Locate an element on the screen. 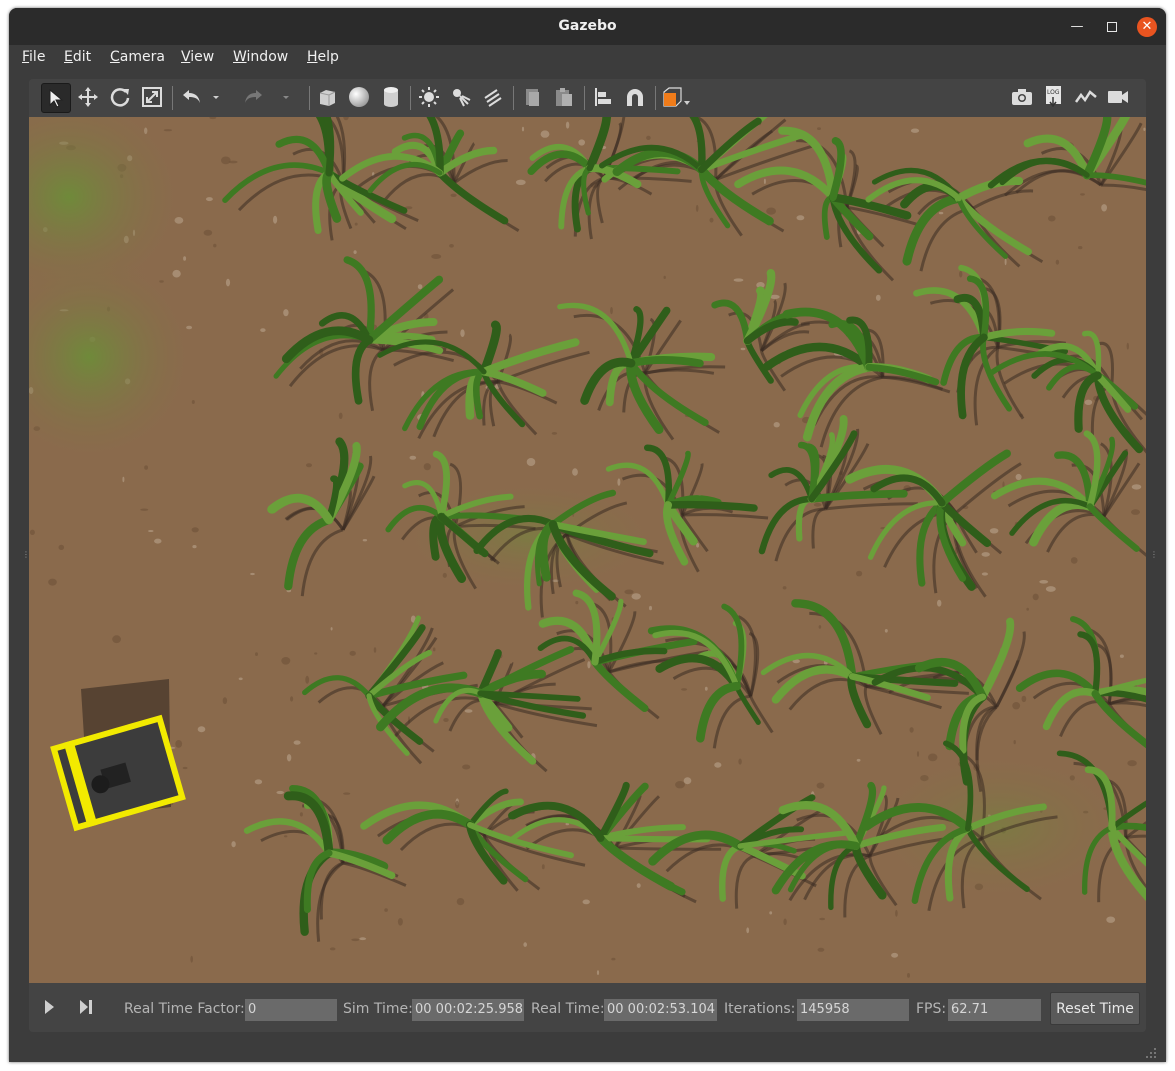  directional-light-button is located at coordinates (493, 97).